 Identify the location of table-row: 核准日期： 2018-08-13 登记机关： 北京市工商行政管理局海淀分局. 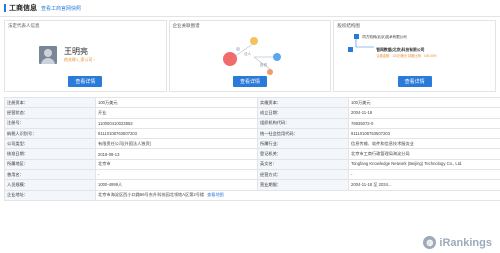
(252, 154).